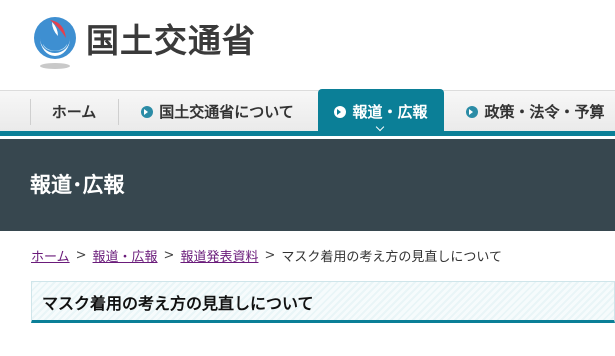 The height and width of the screenshot is (356, 615). Describe the element at coordinates (219, 255) in the screenshot. I see `breadcrumb-link-releases: 報道発表資料` at that location.